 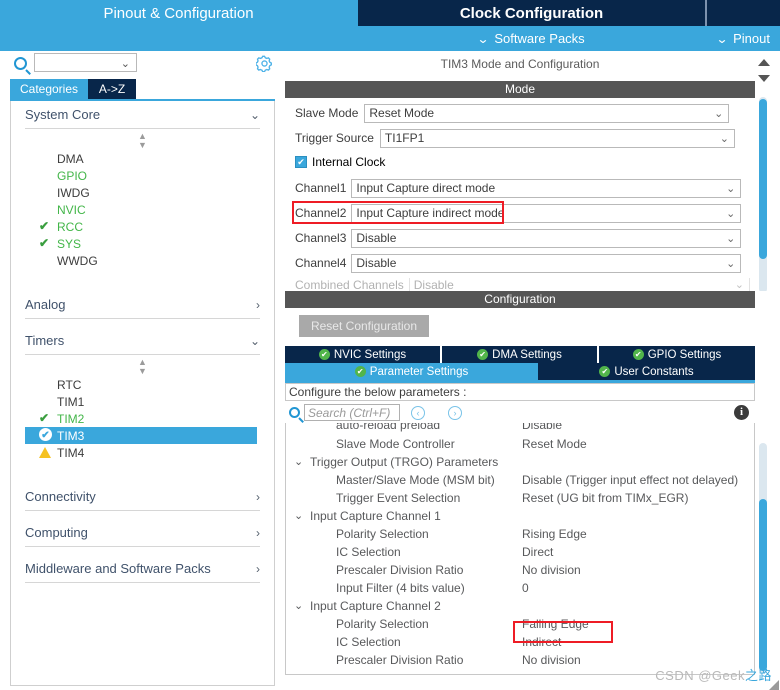 I want to click on channel1-select: Input Capture direct mode ⌄, so click(x=546, y=188).